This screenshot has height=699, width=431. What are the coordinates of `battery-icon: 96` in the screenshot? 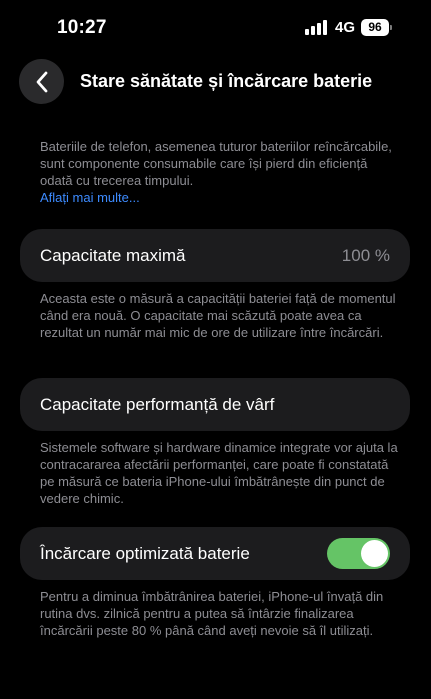 It's located at (375, 27).